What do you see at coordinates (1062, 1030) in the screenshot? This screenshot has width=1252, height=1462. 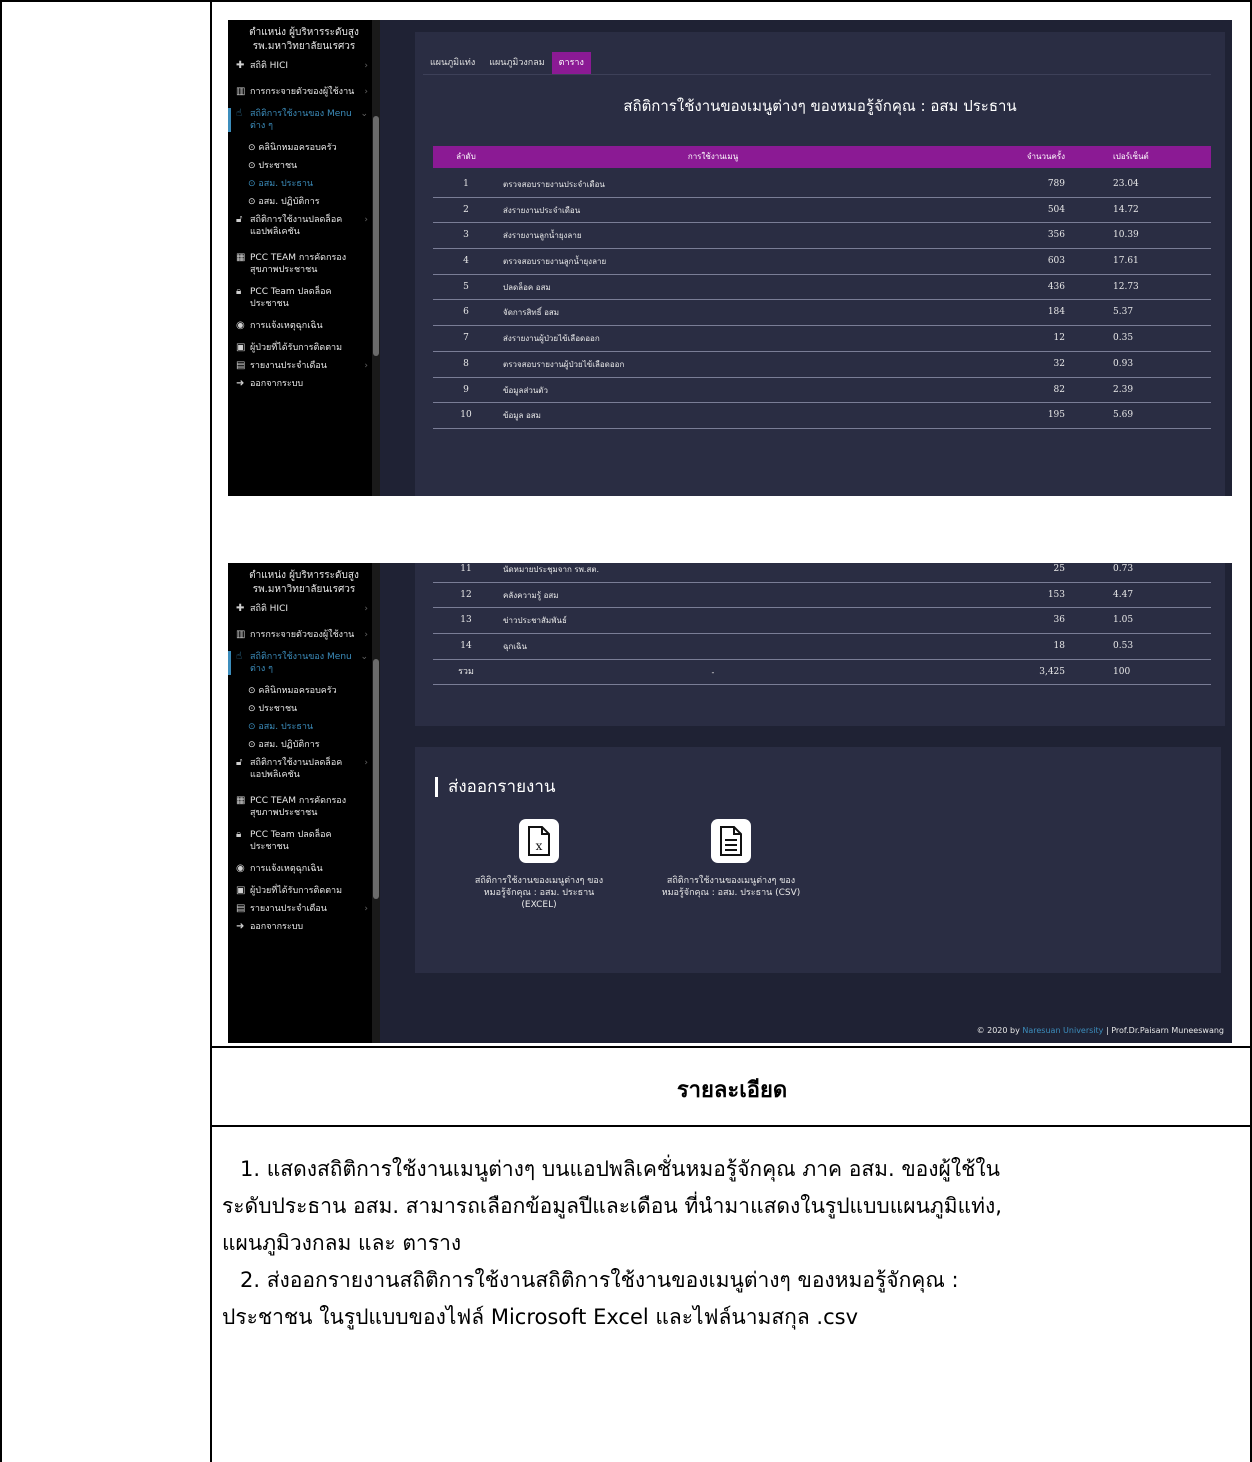 I see `footer-university-link: Naresuan University` at bounding box center [1062, 1030].